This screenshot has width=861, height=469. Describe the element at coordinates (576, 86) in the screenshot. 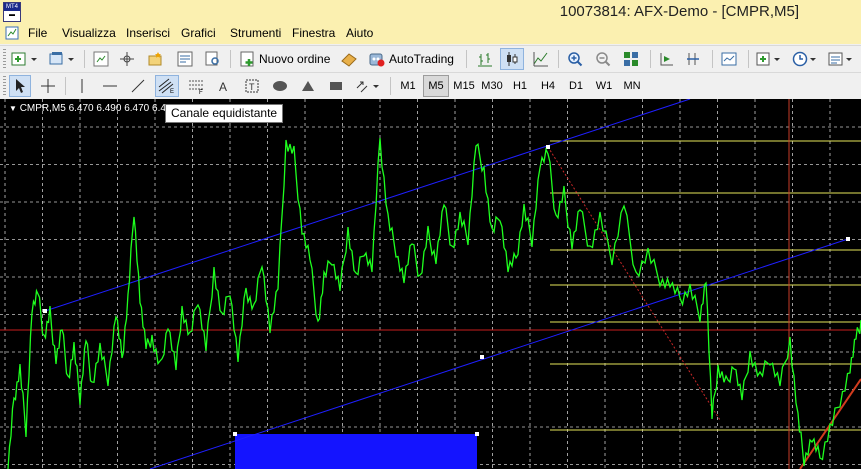

I see `timeframe-d1-button: D1` at that location.